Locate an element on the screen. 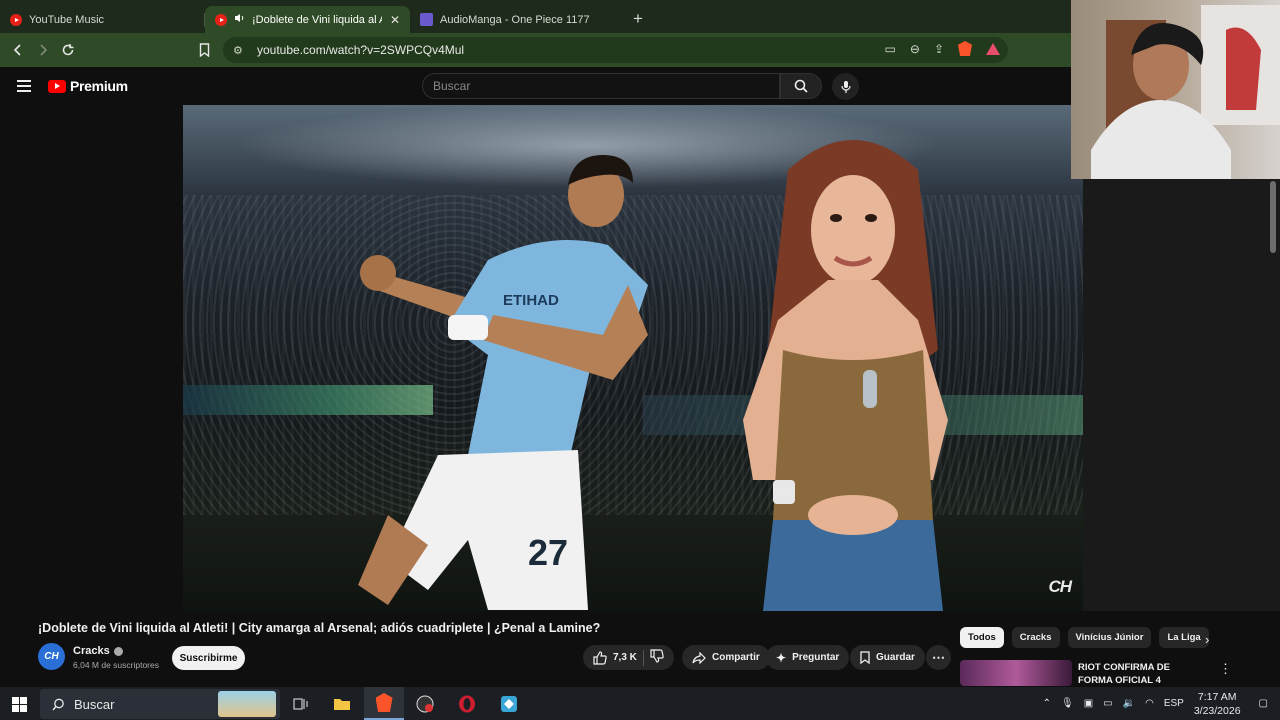 This screenshot has height=720, width=1280. wifi-icon: ◠ is located at coordinates (1149, 703).